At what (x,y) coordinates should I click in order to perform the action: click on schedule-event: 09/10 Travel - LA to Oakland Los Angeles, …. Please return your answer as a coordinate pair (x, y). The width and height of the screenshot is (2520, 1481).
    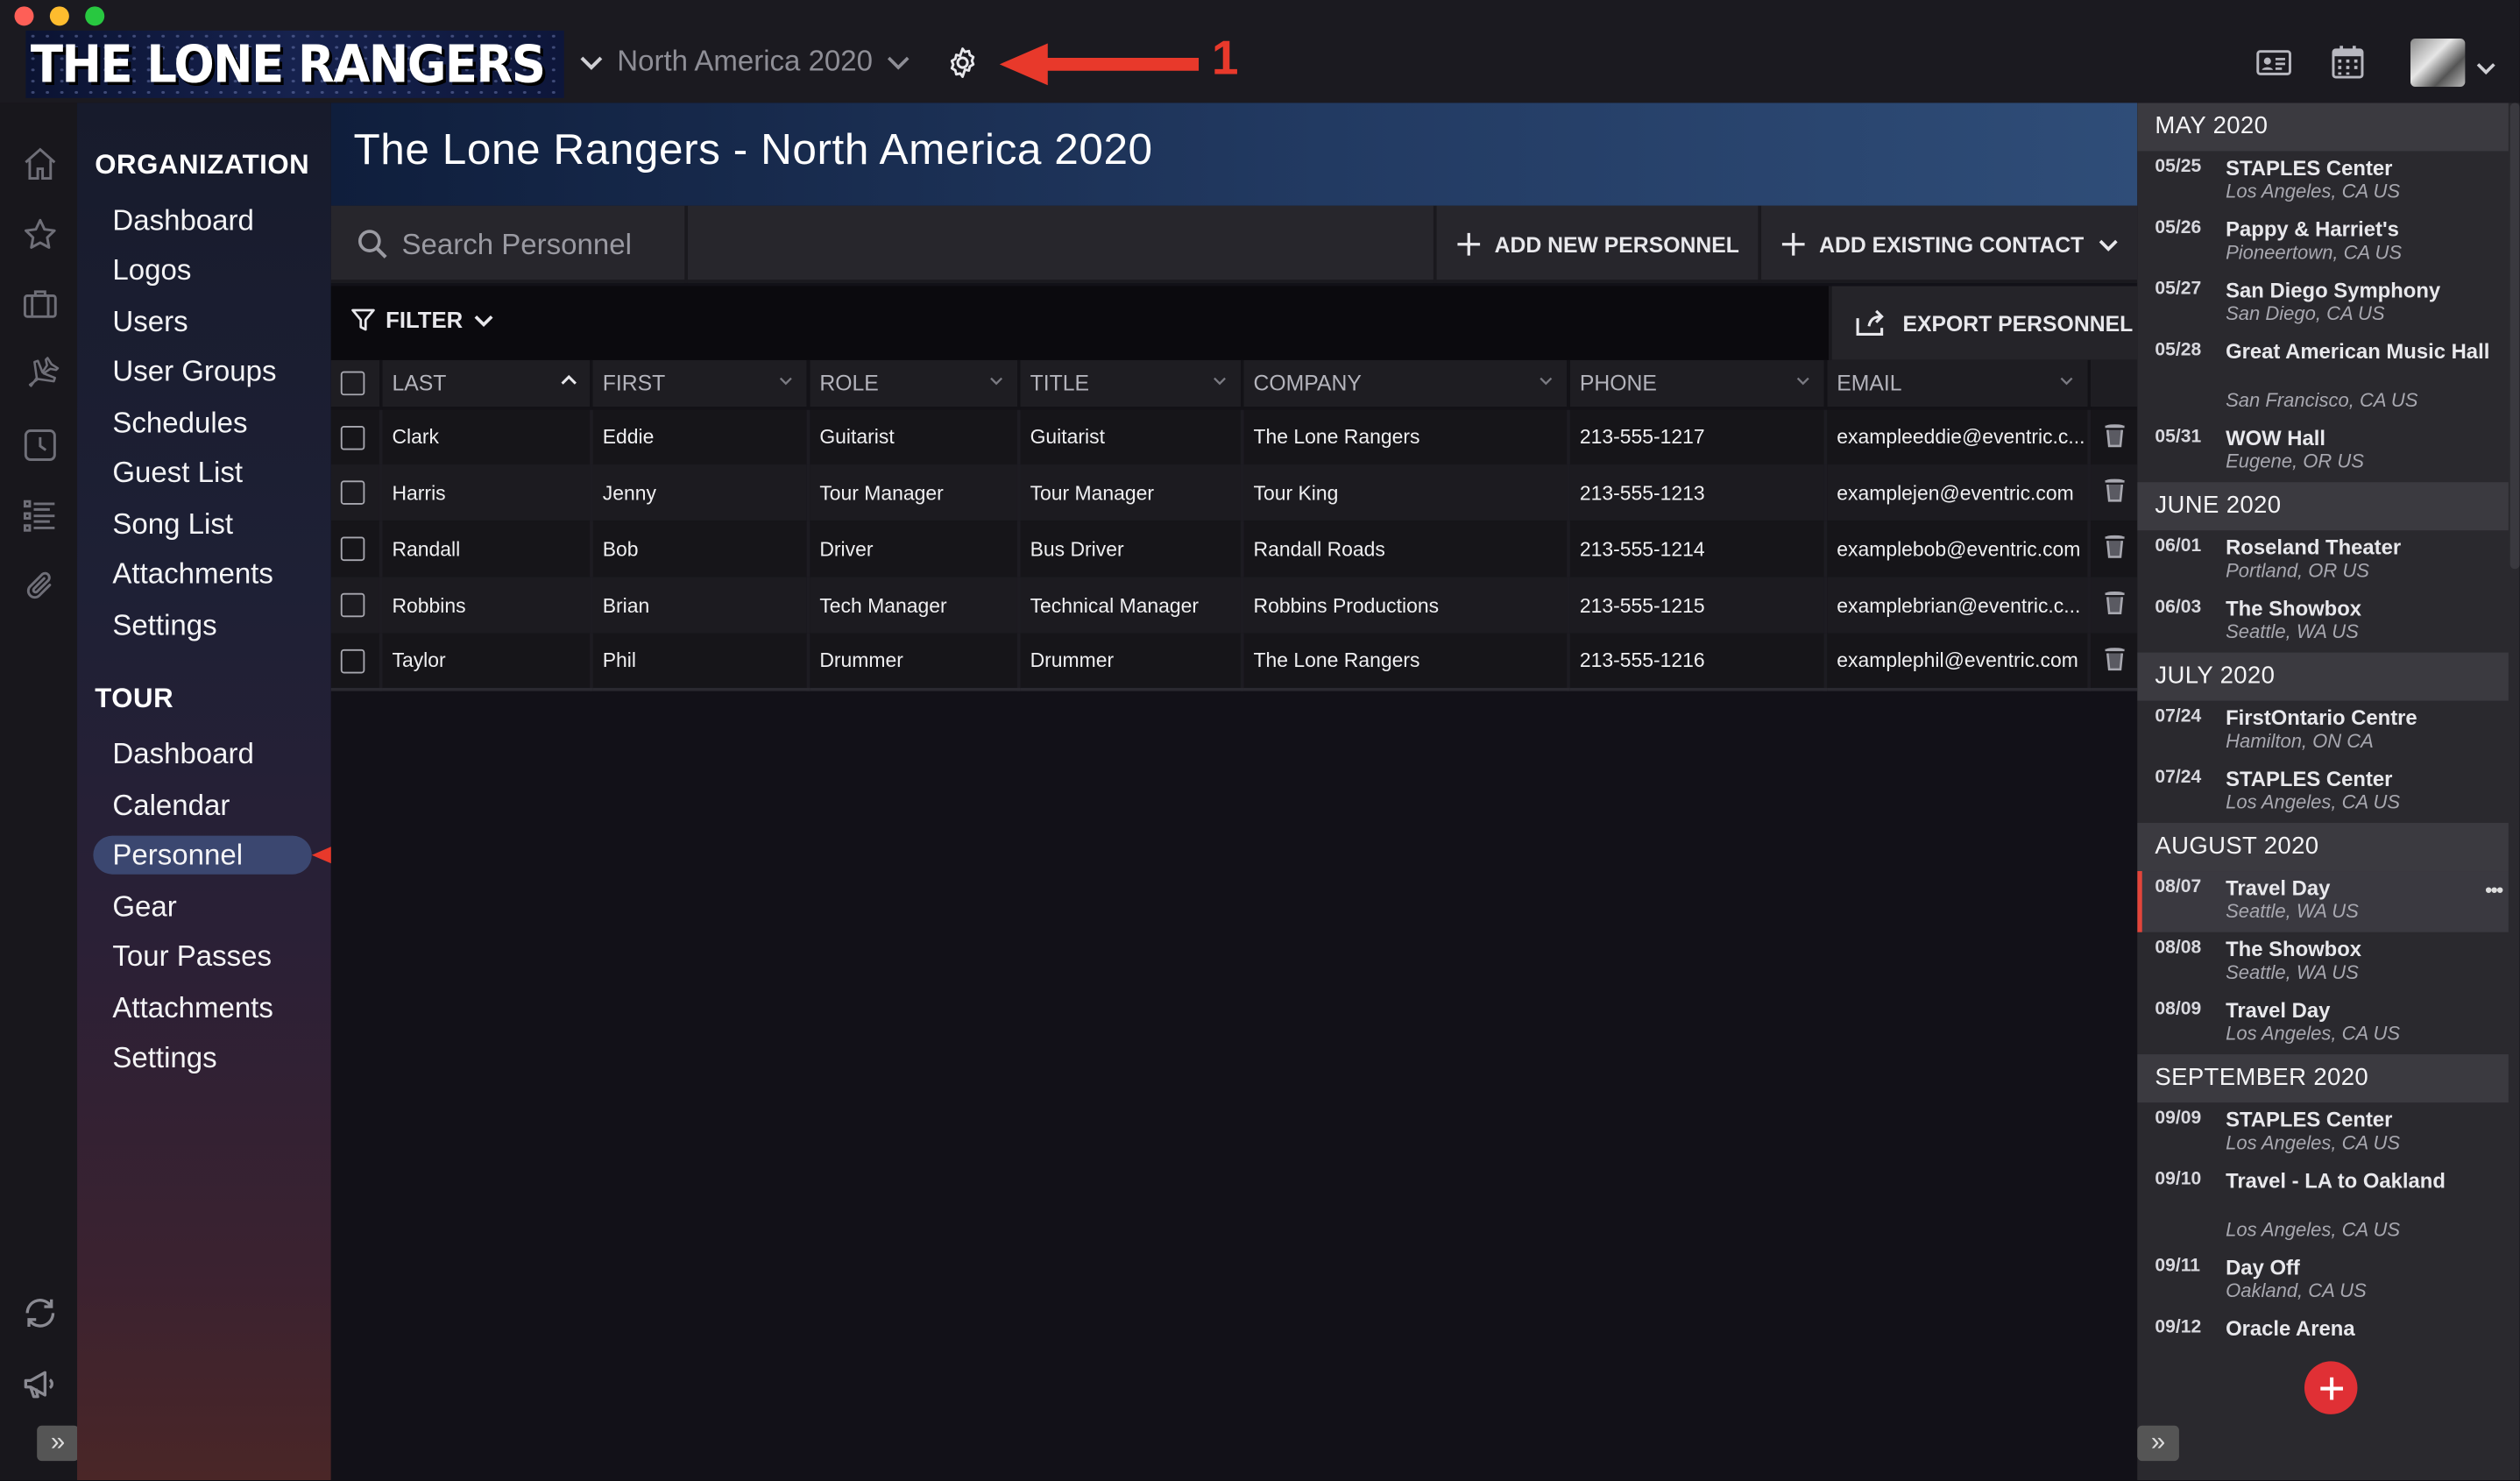
    Looking at the image, I should click on (2323, 1207).